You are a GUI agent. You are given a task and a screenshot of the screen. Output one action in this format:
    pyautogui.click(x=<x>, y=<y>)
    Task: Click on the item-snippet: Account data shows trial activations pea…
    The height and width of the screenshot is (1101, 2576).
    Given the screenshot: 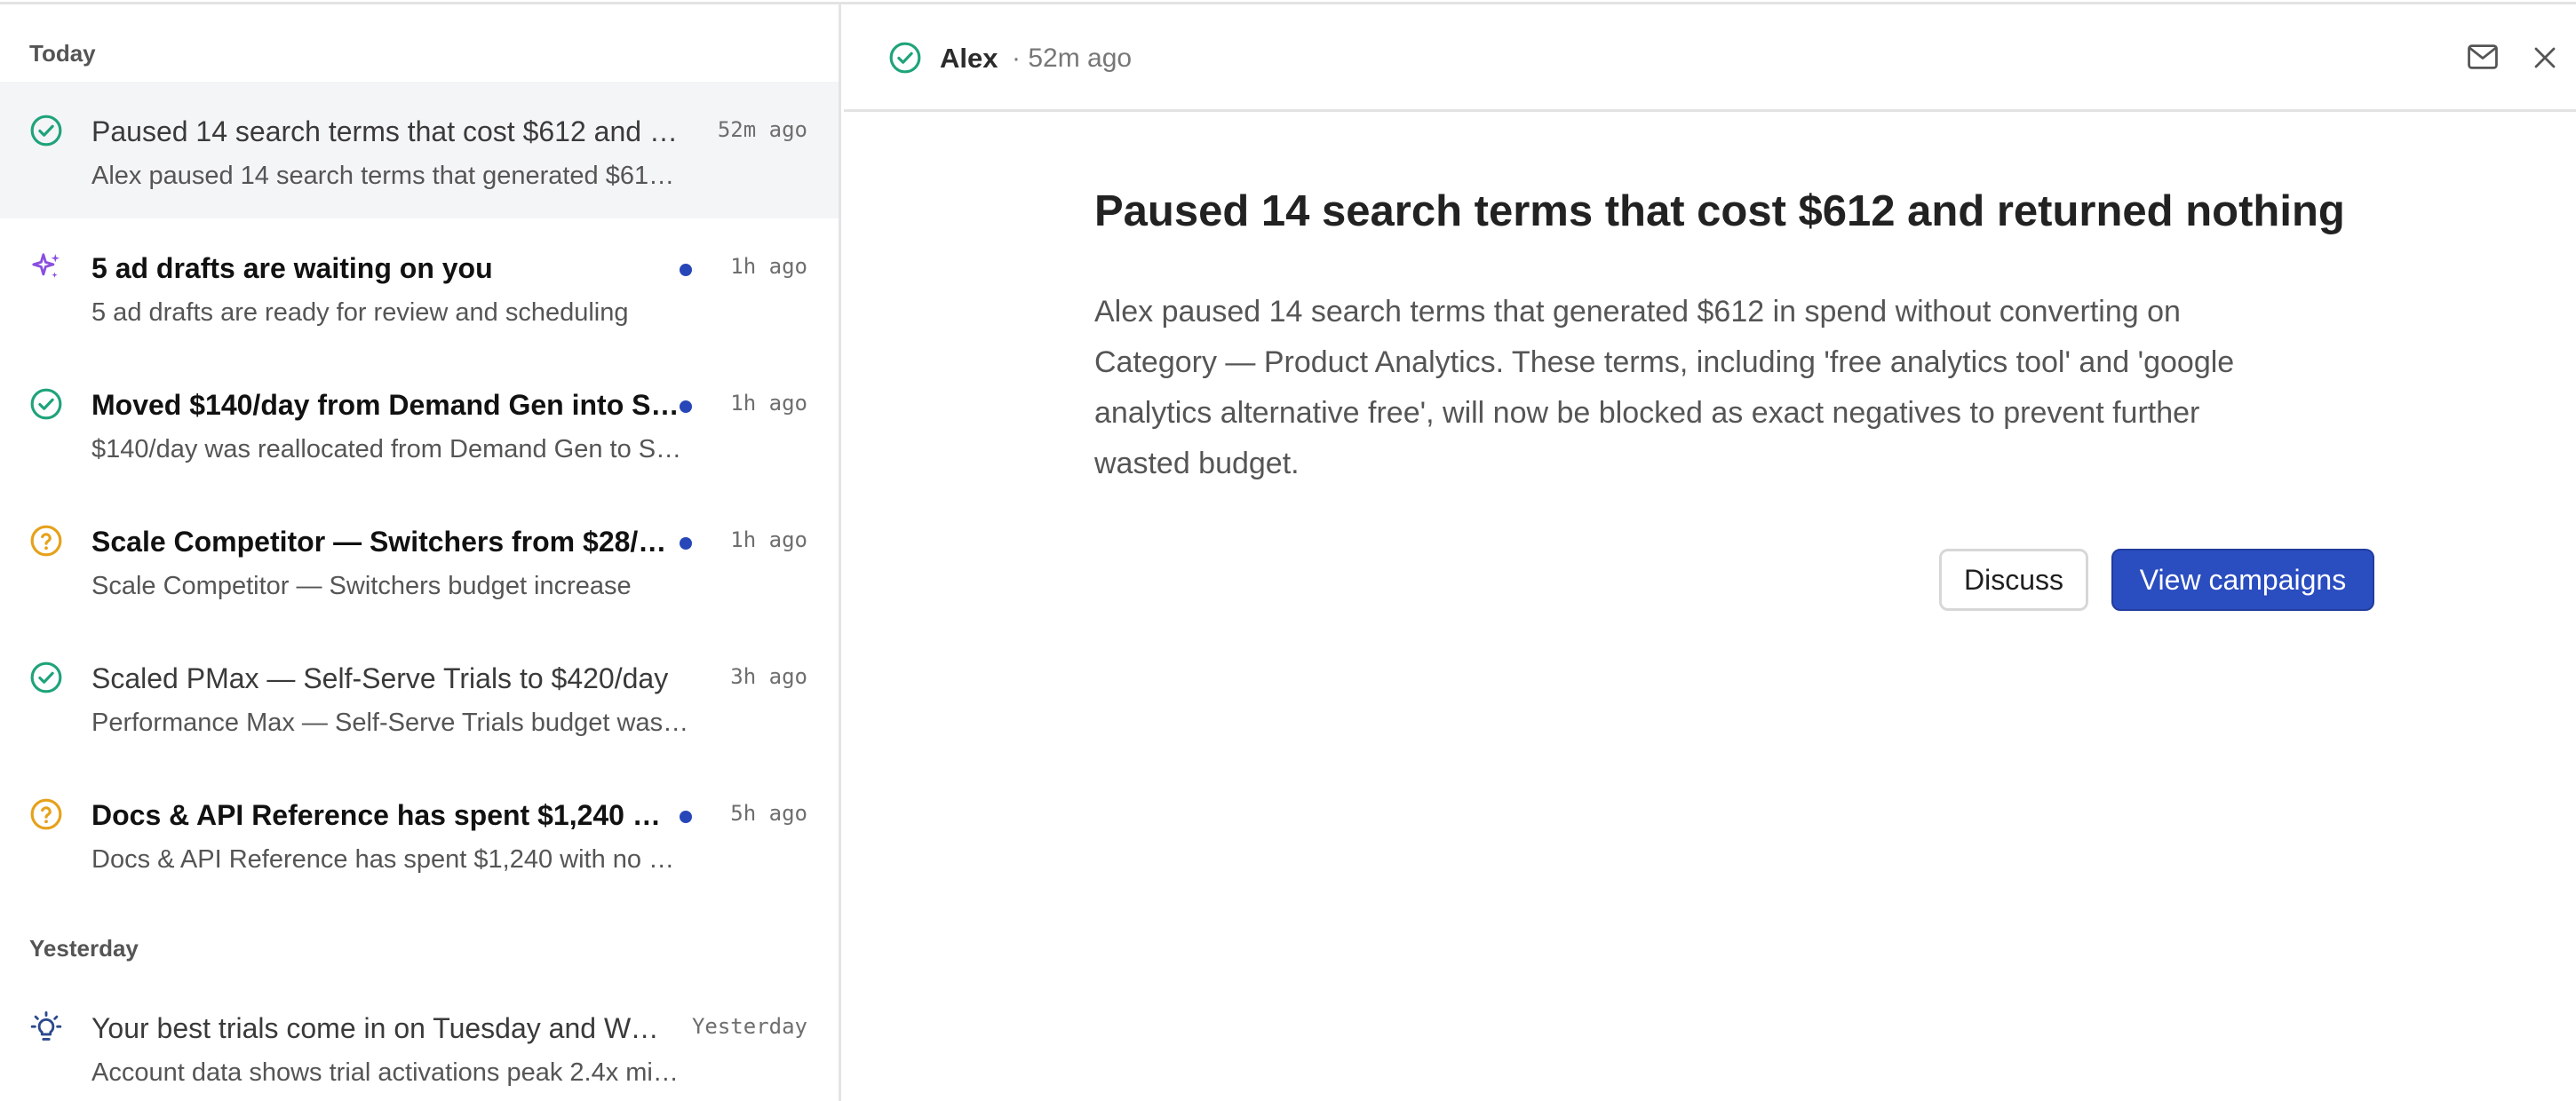 What is the action you would take?
    pyautogui.click(x=386, y=1072)
    